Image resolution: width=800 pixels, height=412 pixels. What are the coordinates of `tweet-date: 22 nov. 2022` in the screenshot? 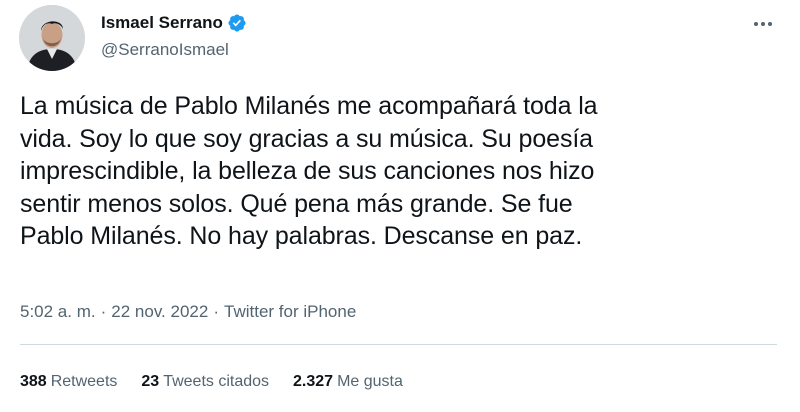 It's located at (159, 311).